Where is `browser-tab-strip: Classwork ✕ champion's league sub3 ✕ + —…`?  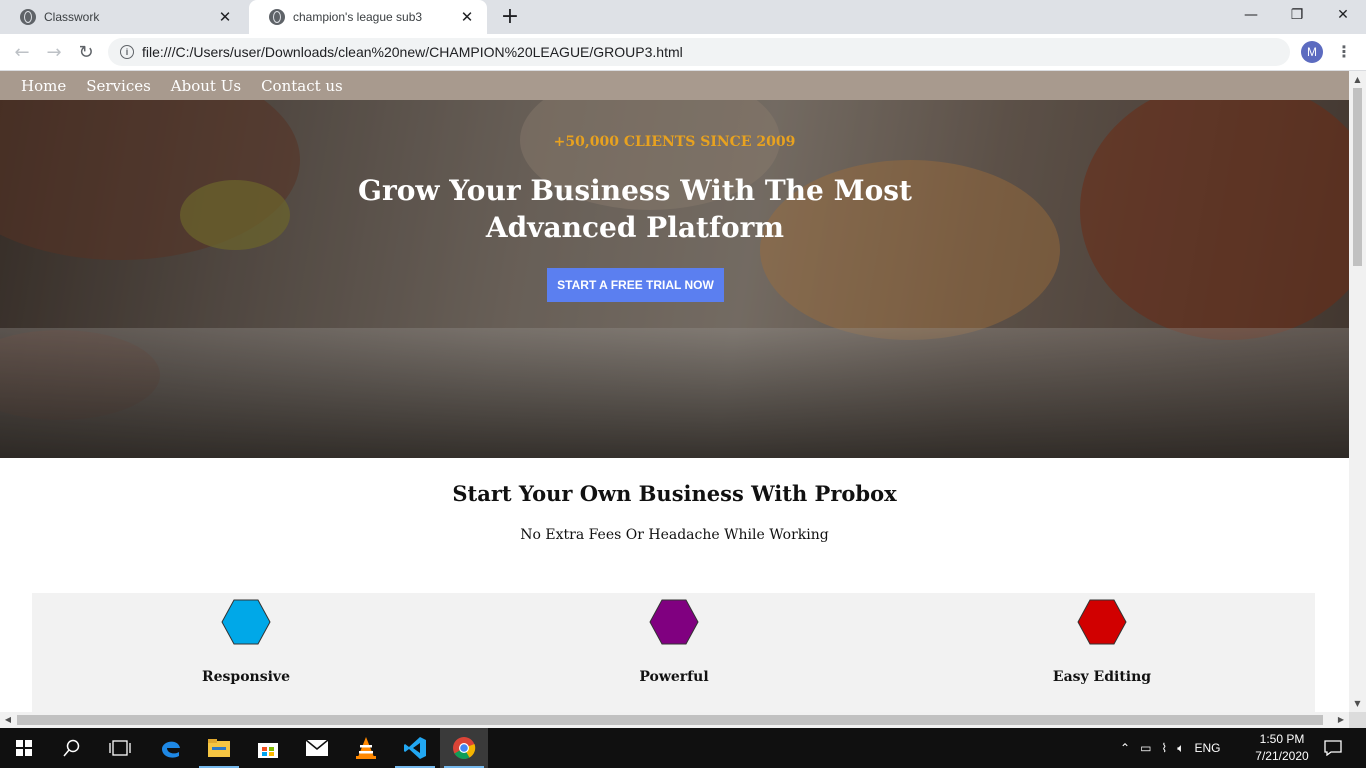 browser-tab-strip: Classwork ✕ champion's league sub3 ✕ + —… is located at coordinates (683, 17).